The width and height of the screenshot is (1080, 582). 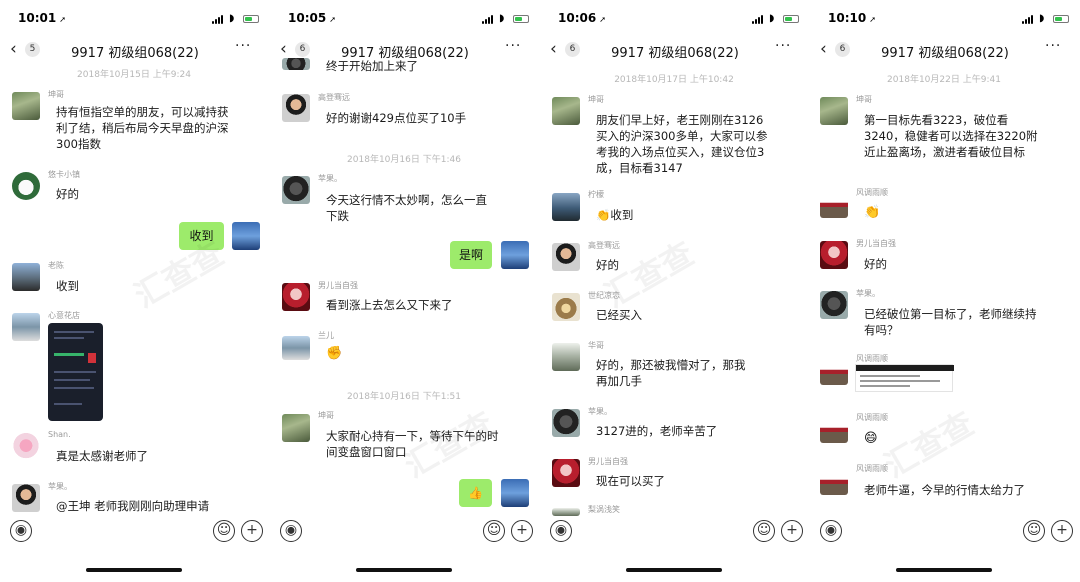 I want to click on status-bar: 10:05 ➚ ◗, so click(x=404, y=19).